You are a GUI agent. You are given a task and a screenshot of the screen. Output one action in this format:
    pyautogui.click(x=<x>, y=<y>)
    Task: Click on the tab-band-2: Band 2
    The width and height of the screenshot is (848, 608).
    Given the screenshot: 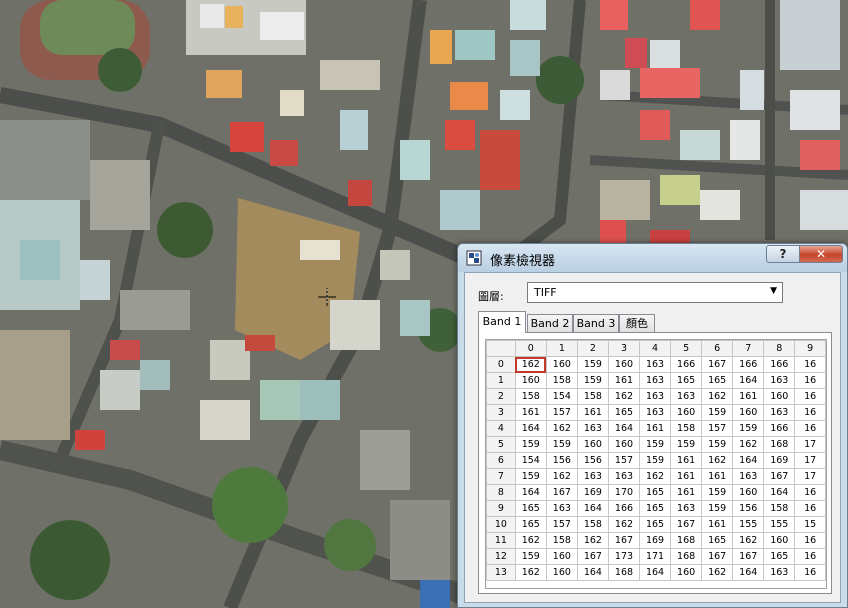 What is the action you would take?
    pyautogui.click(x=550, y=323)
    